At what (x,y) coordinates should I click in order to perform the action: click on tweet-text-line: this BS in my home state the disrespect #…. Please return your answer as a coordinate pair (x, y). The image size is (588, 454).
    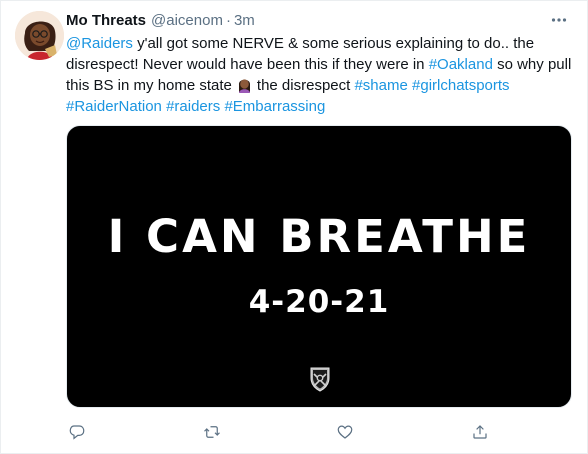
    Looking at the image, I should click on (318, 85).